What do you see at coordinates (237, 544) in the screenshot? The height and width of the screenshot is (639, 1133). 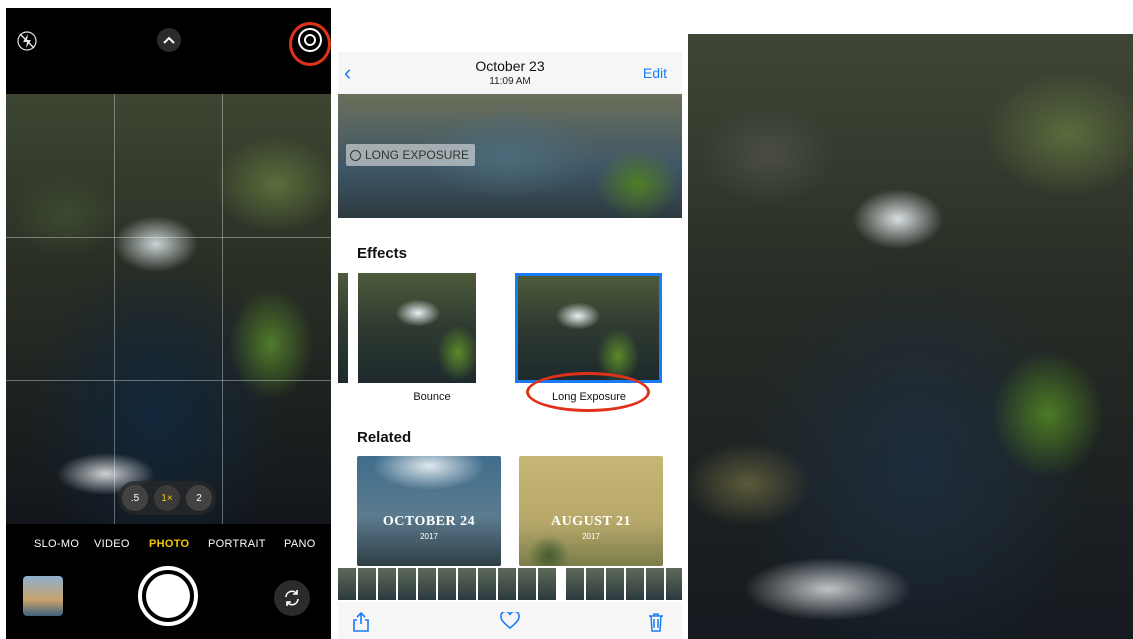 I see `mode-portrait: PORTRAIT` at bounding box center [237, 544].